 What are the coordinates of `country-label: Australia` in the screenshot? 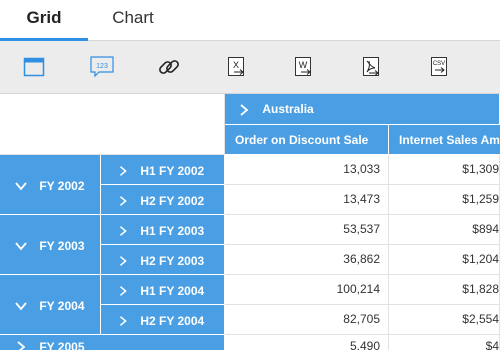 It's located at (288, 109).